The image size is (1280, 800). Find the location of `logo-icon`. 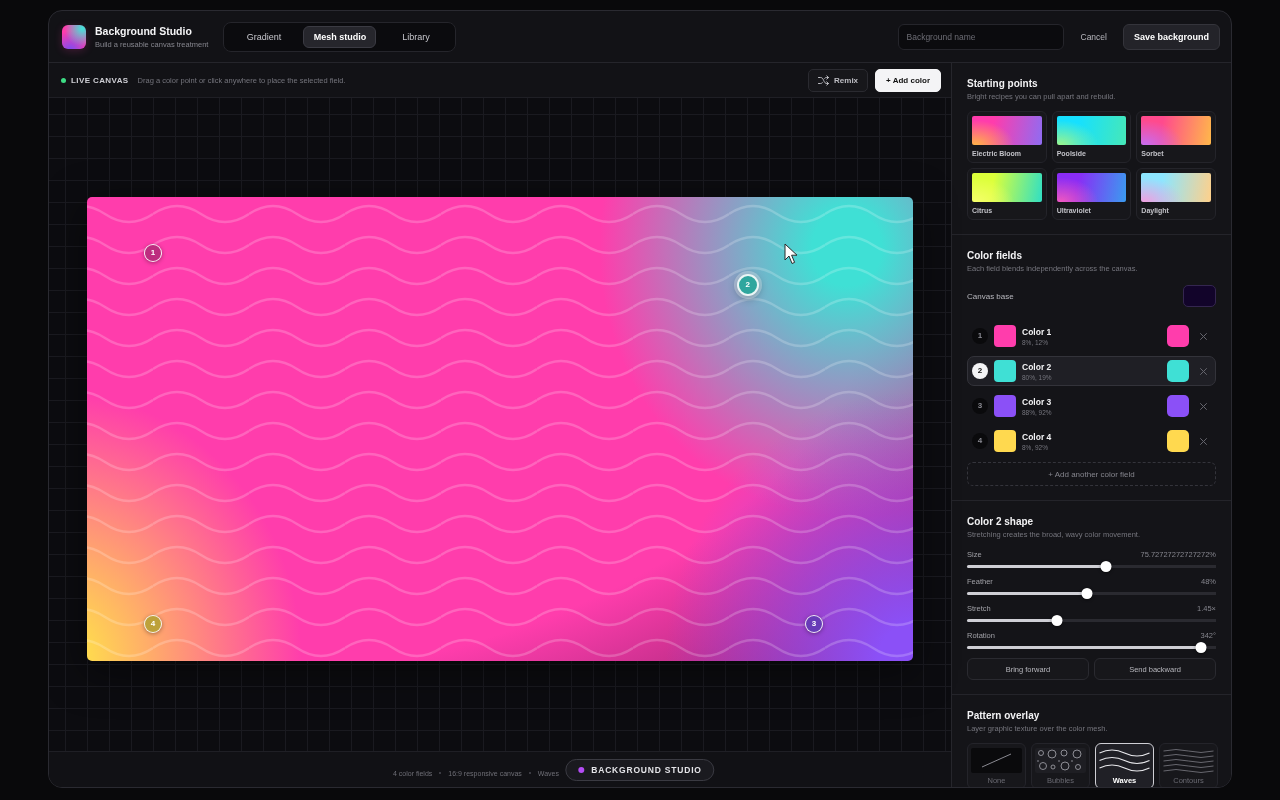

logo-icon is located at coordinates (74, 36).